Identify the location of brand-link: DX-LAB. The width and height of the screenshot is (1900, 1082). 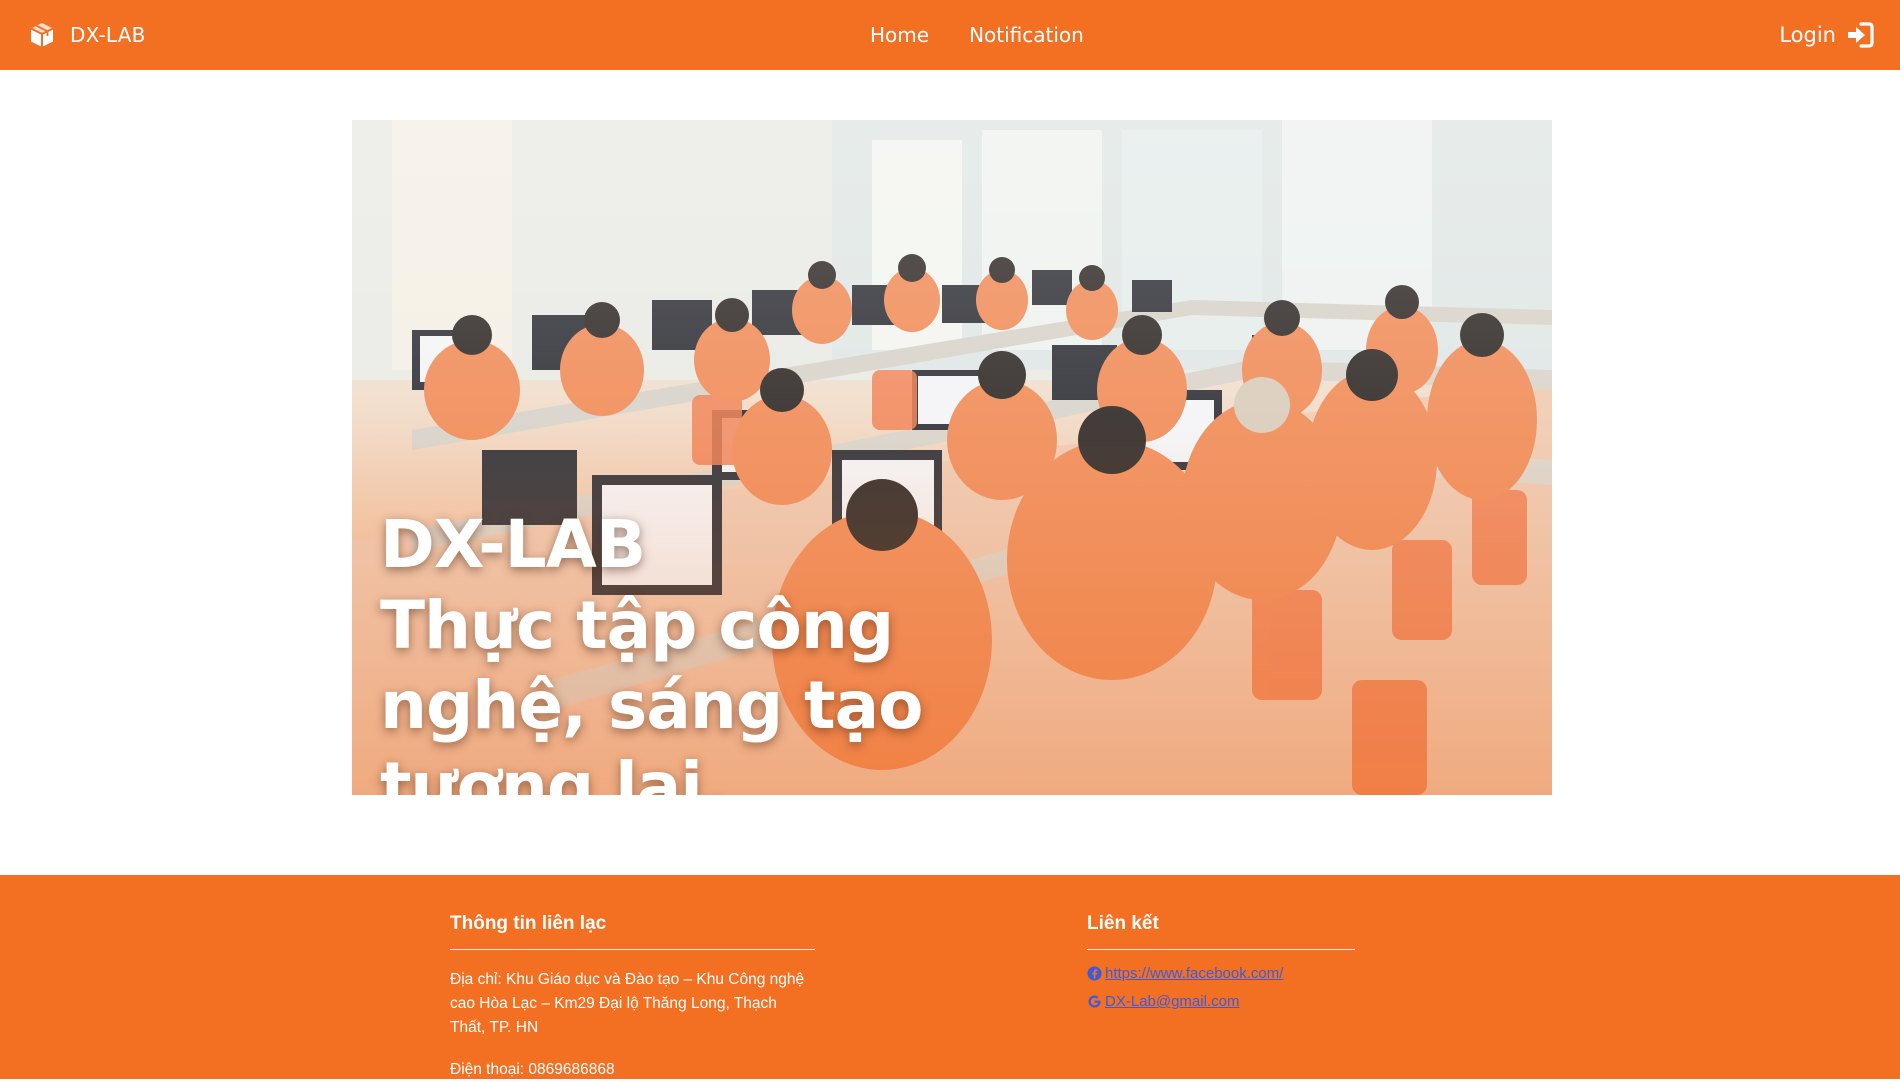
(87, 35).